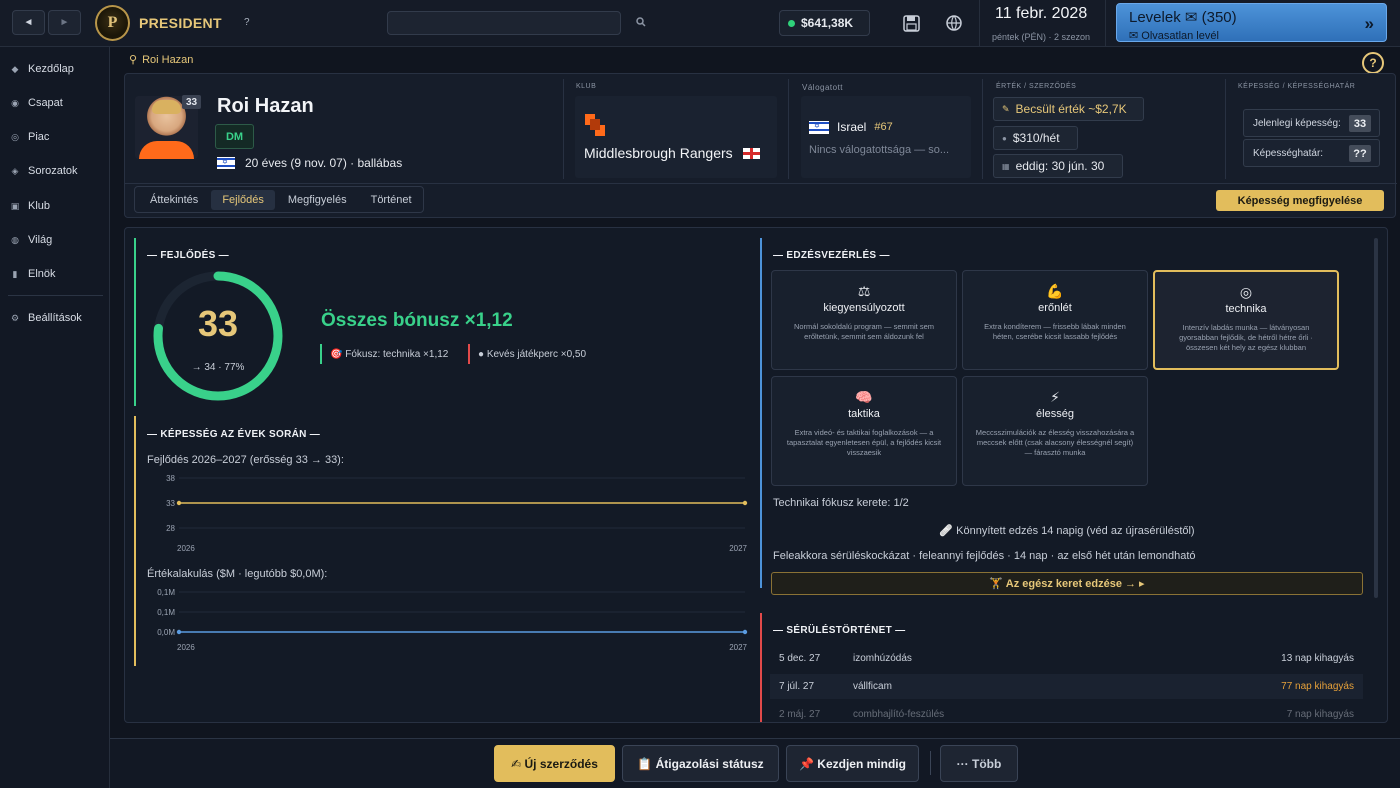 The image size is (1400, 788). I want to click on club-name-text: Middlesbrough Rangers, so click(658, 153).